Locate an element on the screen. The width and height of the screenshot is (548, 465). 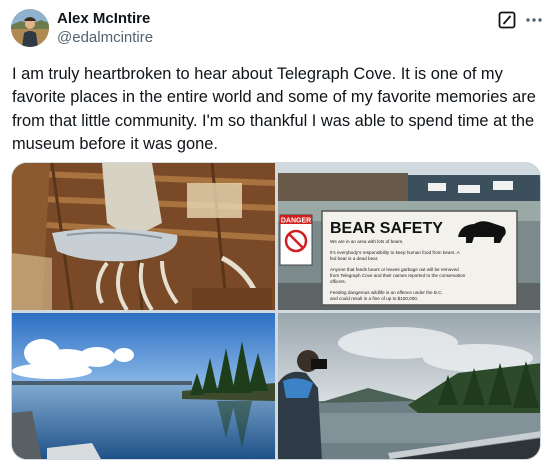
grok-button is located at coordinates (507, 20).